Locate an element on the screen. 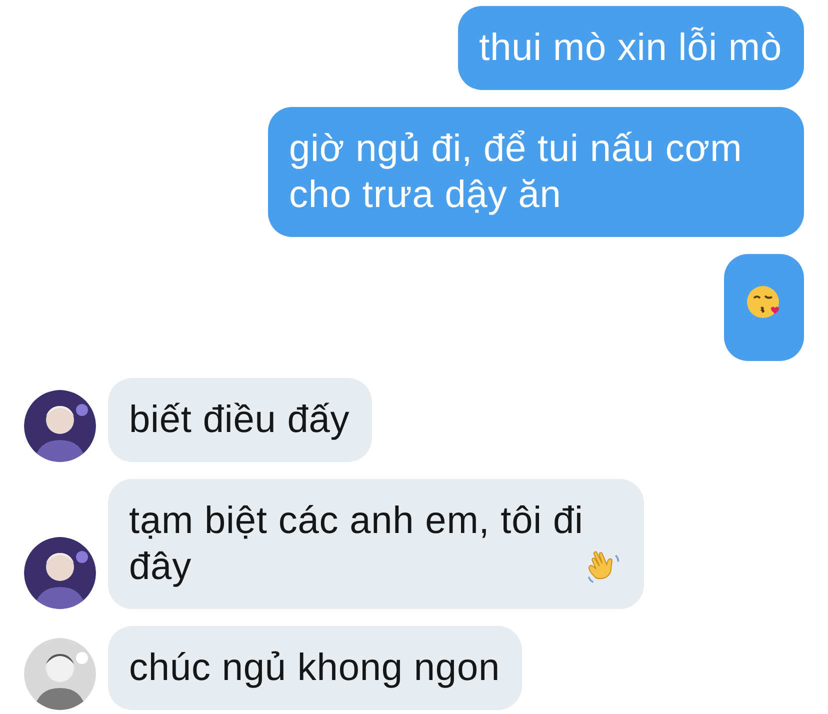 The image size is (828, 714). message-text: giờ ngủ đi, để tui nấu cơm cho trưa dậy ăn is located at coordinates (515, 172).